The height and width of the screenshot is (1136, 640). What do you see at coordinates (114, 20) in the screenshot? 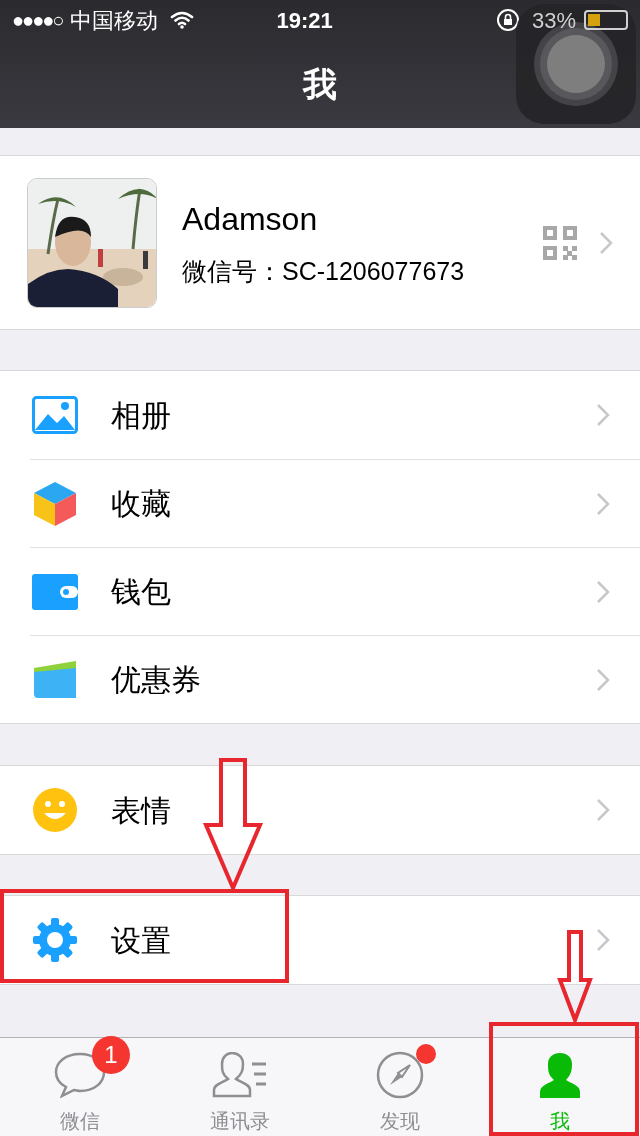
I see `carrier-name: 中国移动` at bounding box center [114, 20].